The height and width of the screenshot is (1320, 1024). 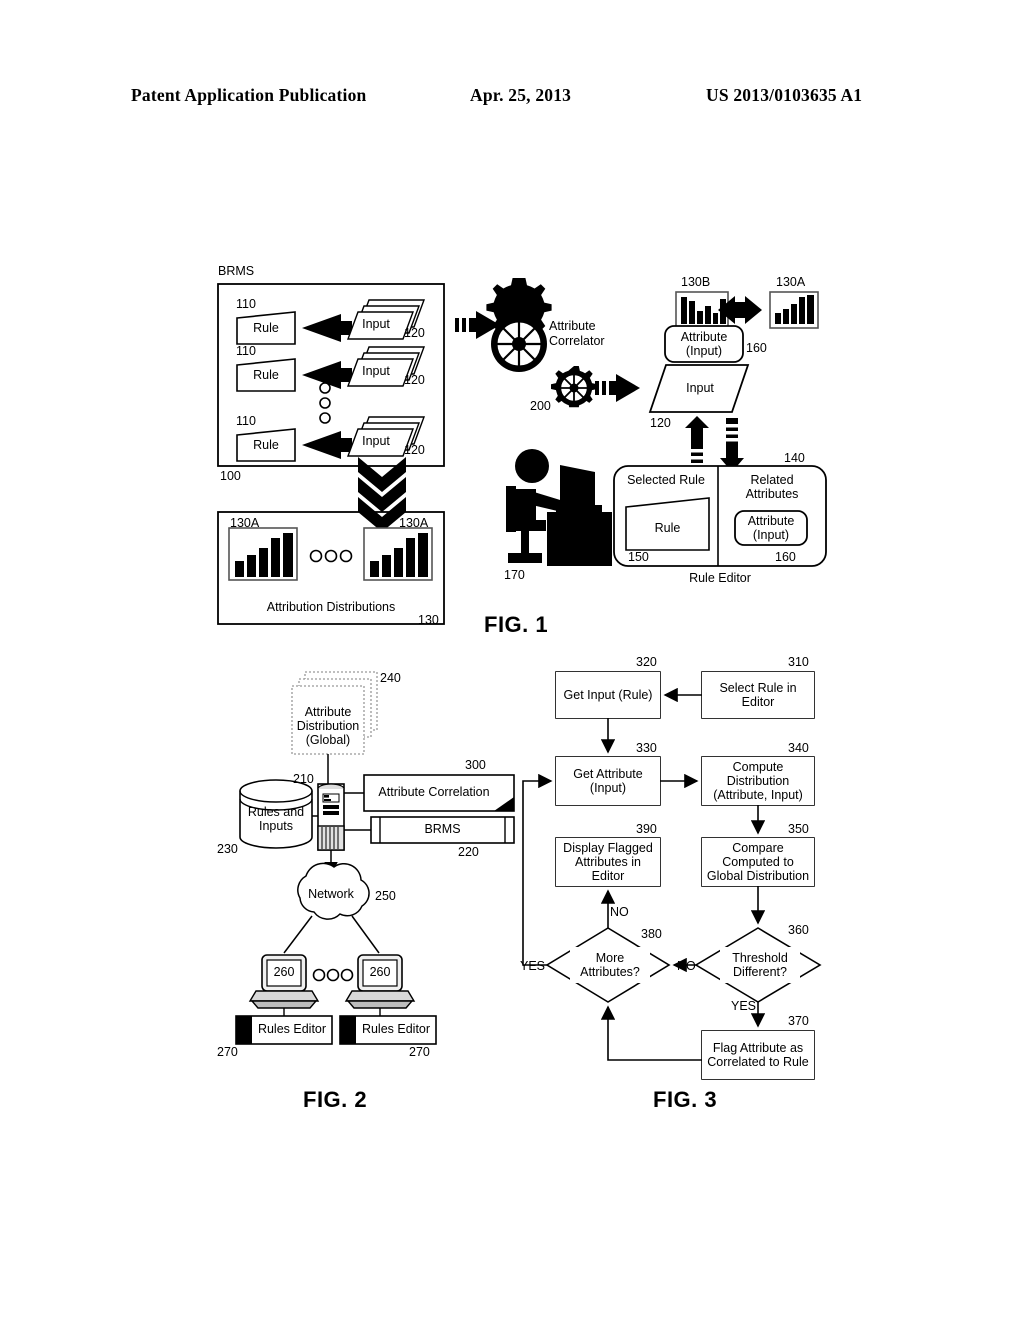 What do you see at coordinates (758, 781) in the screenshot?
I see `node-340: Compute Distribution (Attribute, Input)` at bounding box center [758, 781].